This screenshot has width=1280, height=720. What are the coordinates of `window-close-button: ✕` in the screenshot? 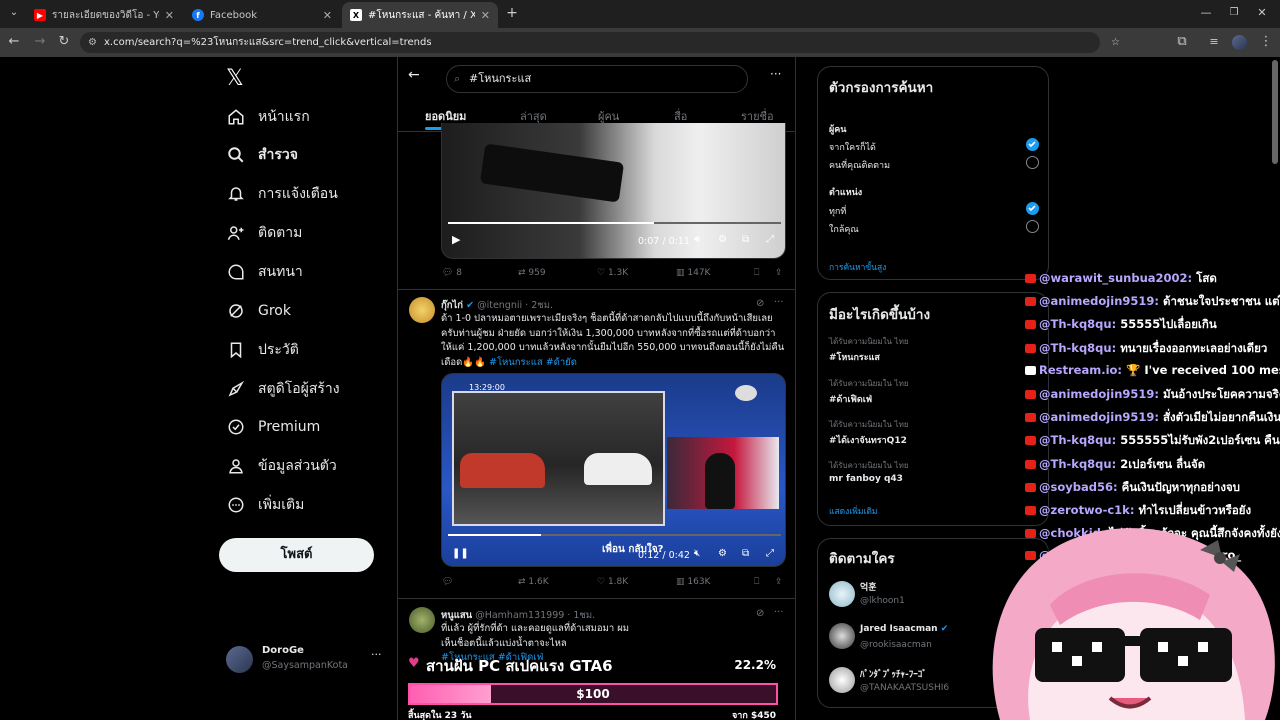 It's located at (1262, 13).